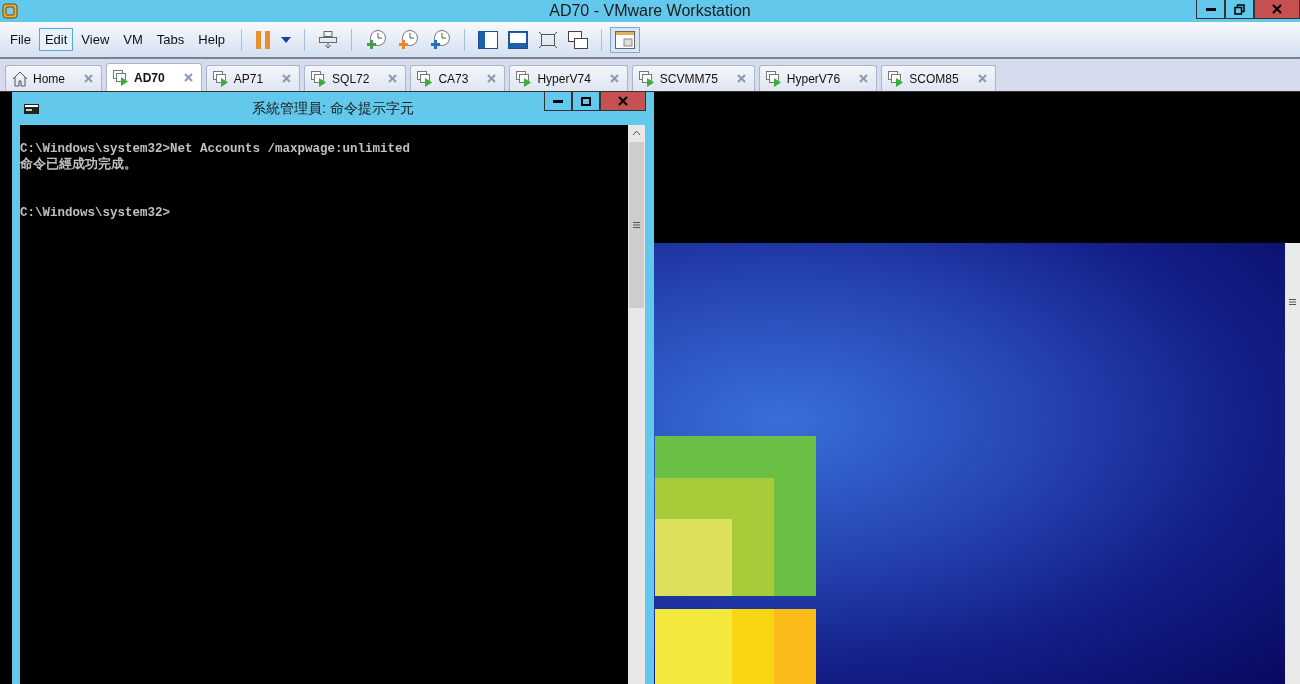 This screenshot has height=684, width=1300. What do you see at coordinates (95, 213) in the screenshot?
I see `console-line: C:\Windows\system32>` at bounding box center [95, 213].